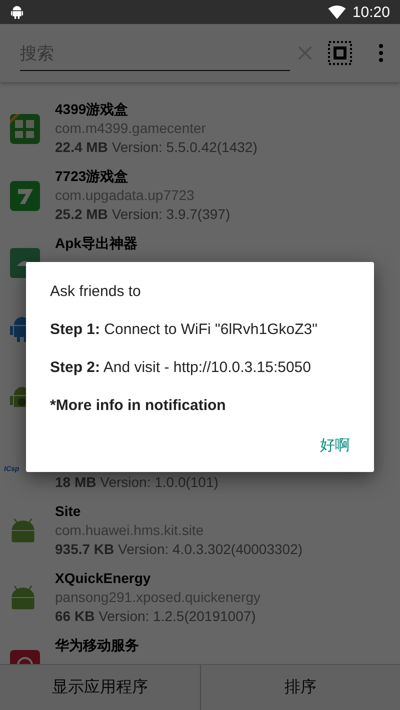 Image resolution: width=400 pixels, height=710 pixels. I want to click on clock-time: 10:20, so click(371, 12).